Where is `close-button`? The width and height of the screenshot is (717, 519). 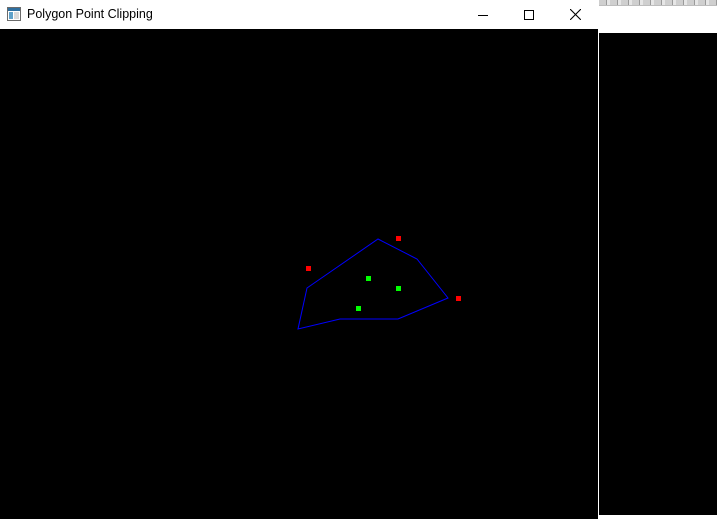 close-button is located at coordinates (575, 14).